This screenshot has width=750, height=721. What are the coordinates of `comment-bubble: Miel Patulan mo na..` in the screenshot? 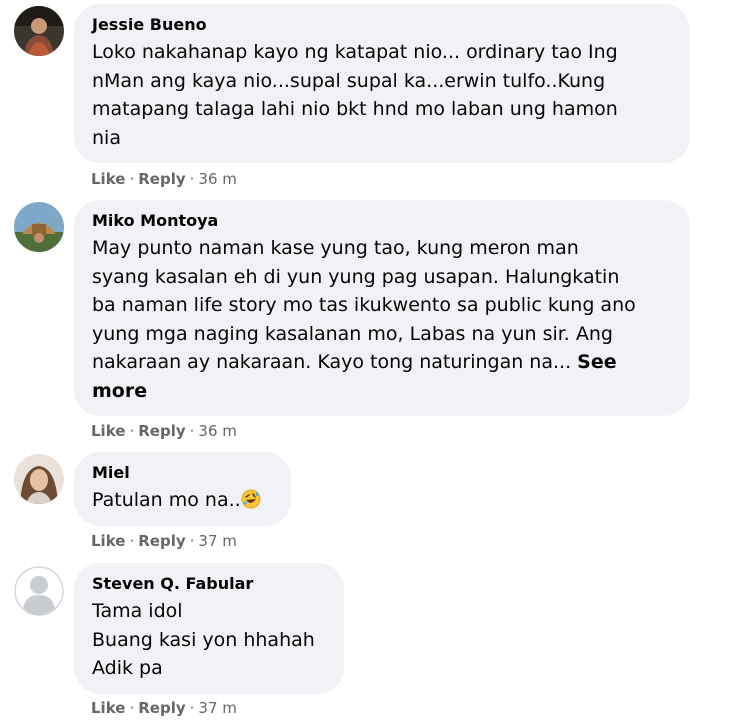 It's located at (182, 489).